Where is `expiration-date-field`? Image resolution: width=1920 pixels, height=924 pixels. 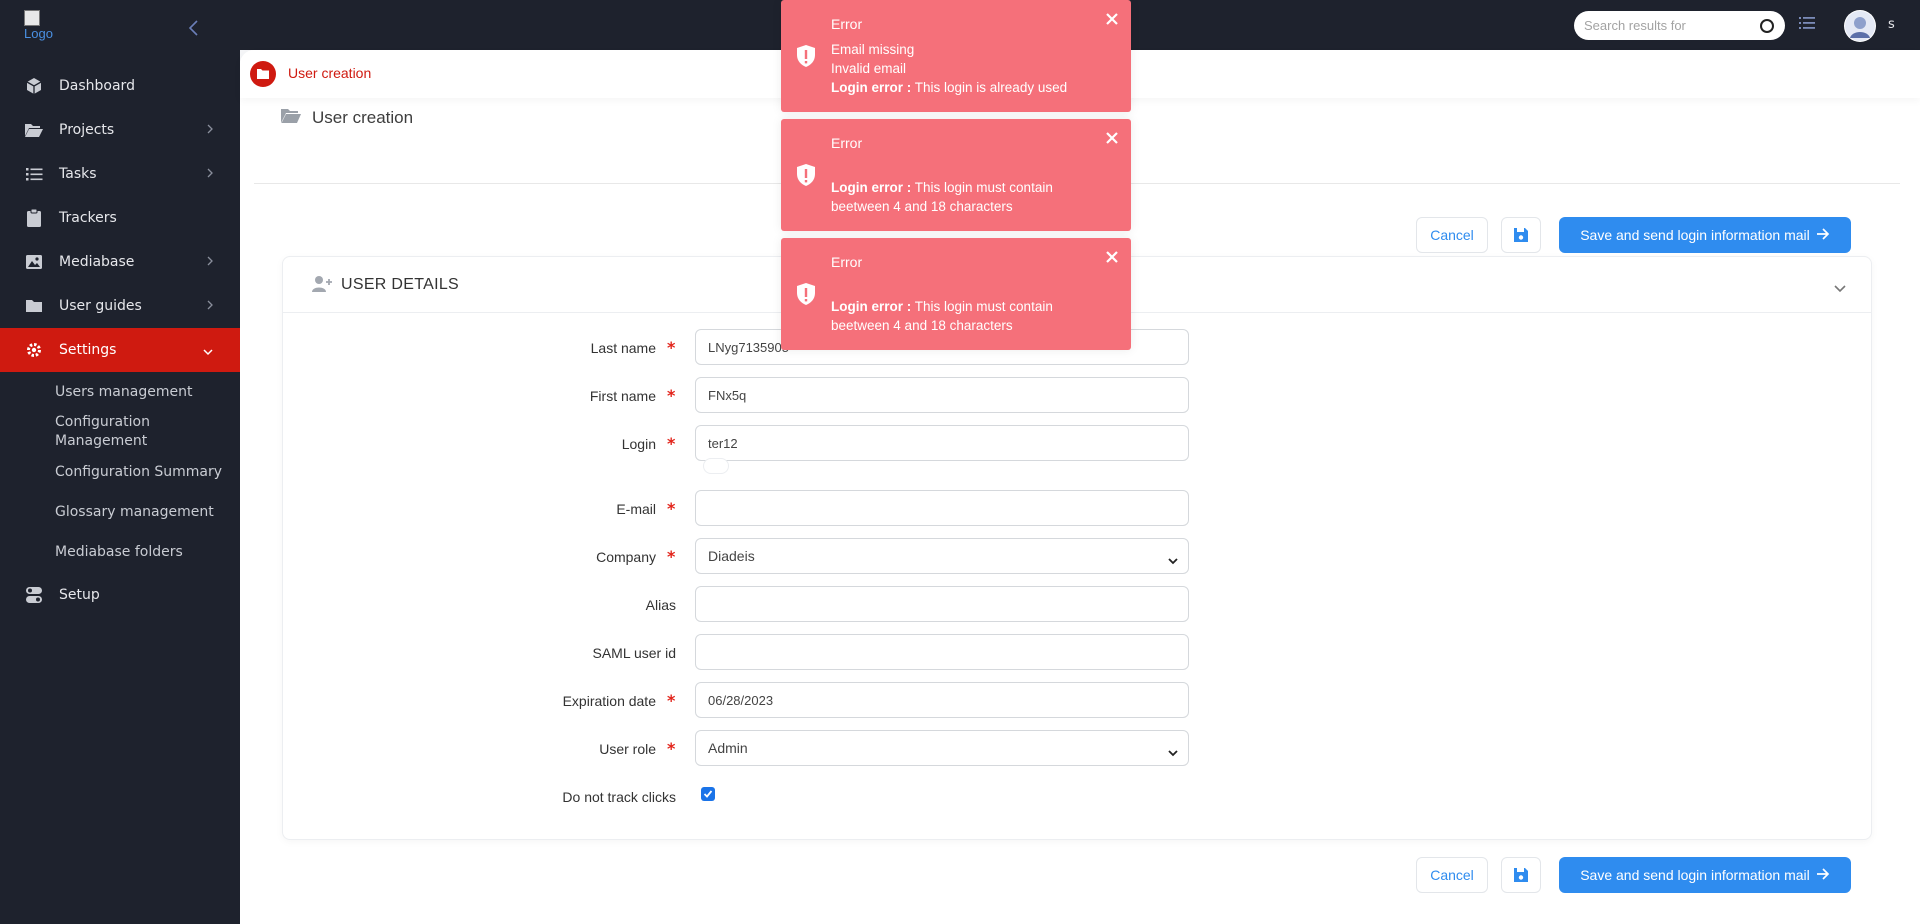 expiration-date-field is located at coordinates (942, 700).